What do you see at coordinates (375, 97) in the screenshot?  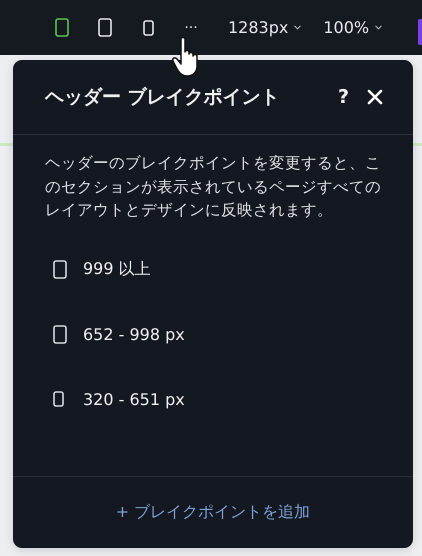 I see `close-icon` at bounding box center [375, 97].